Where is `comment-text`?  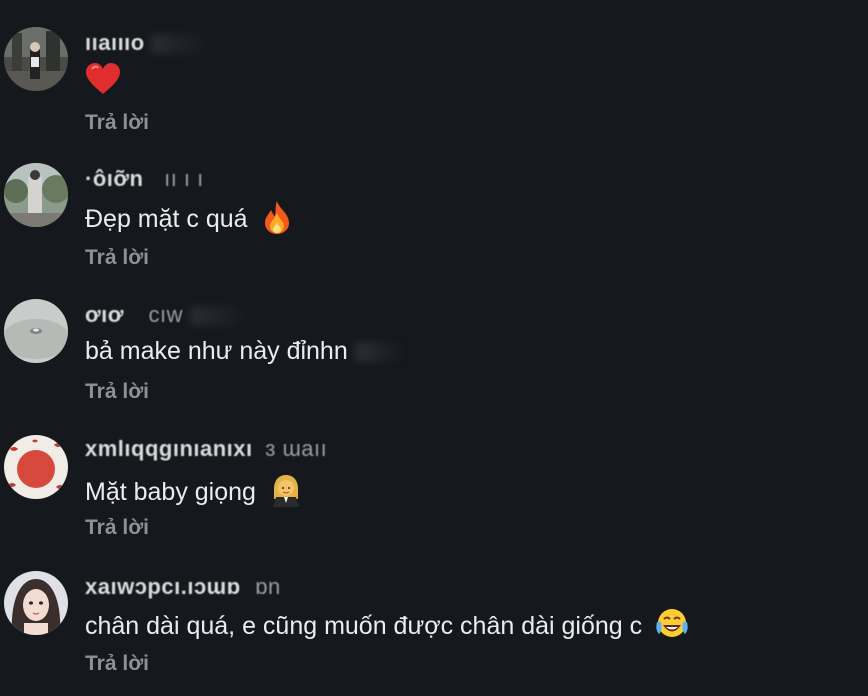 comment-text is located at coordinates (103, 82).